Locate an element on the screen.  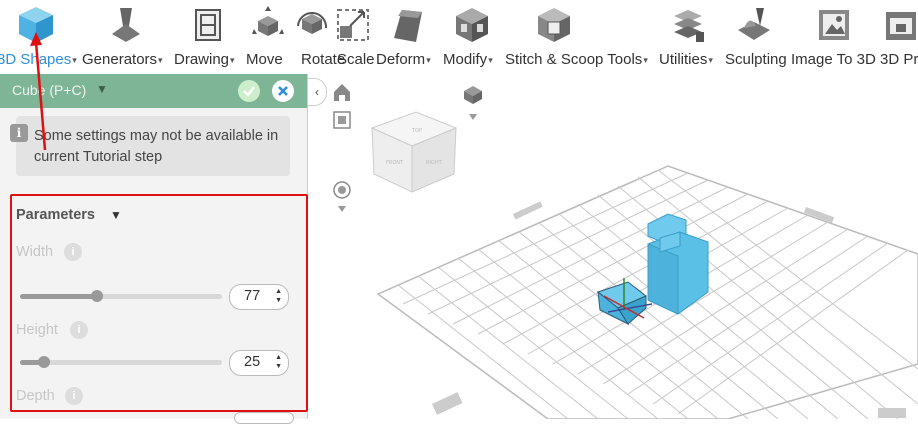
tool-3d-print: 3D Pr is located at coordinates (899, 37).